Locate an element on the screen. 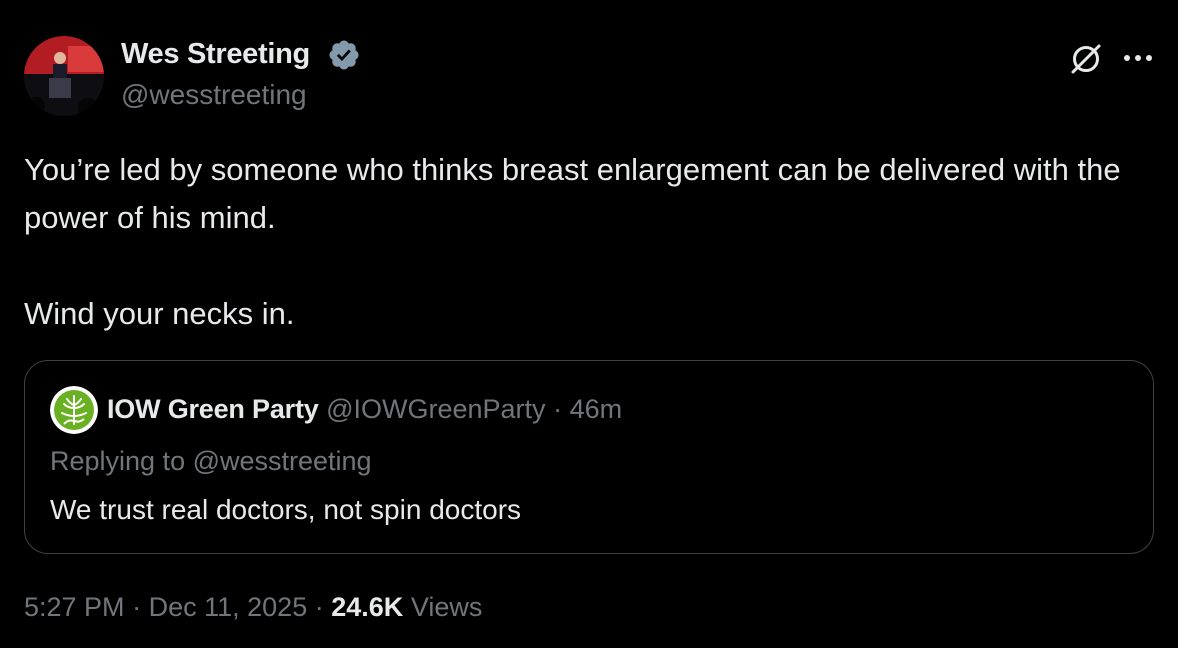  author-name: Wes Streeting is located at coordinates (215, 54).